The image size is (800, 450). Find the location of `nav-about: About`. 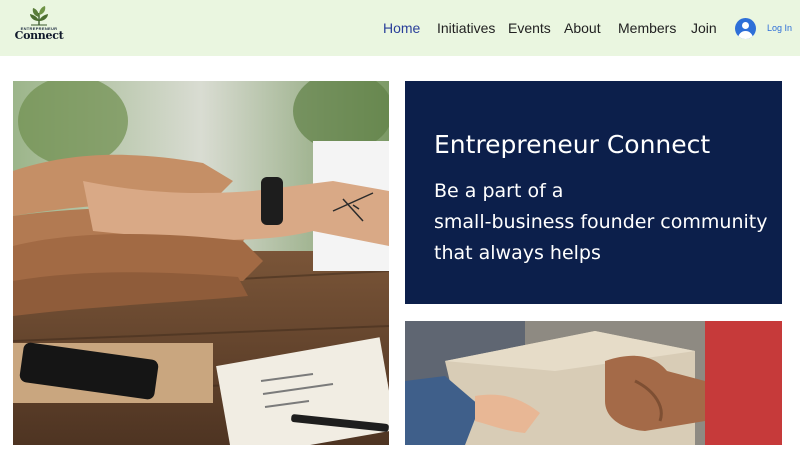

nav-about: About is located at coordinates (582, 28).